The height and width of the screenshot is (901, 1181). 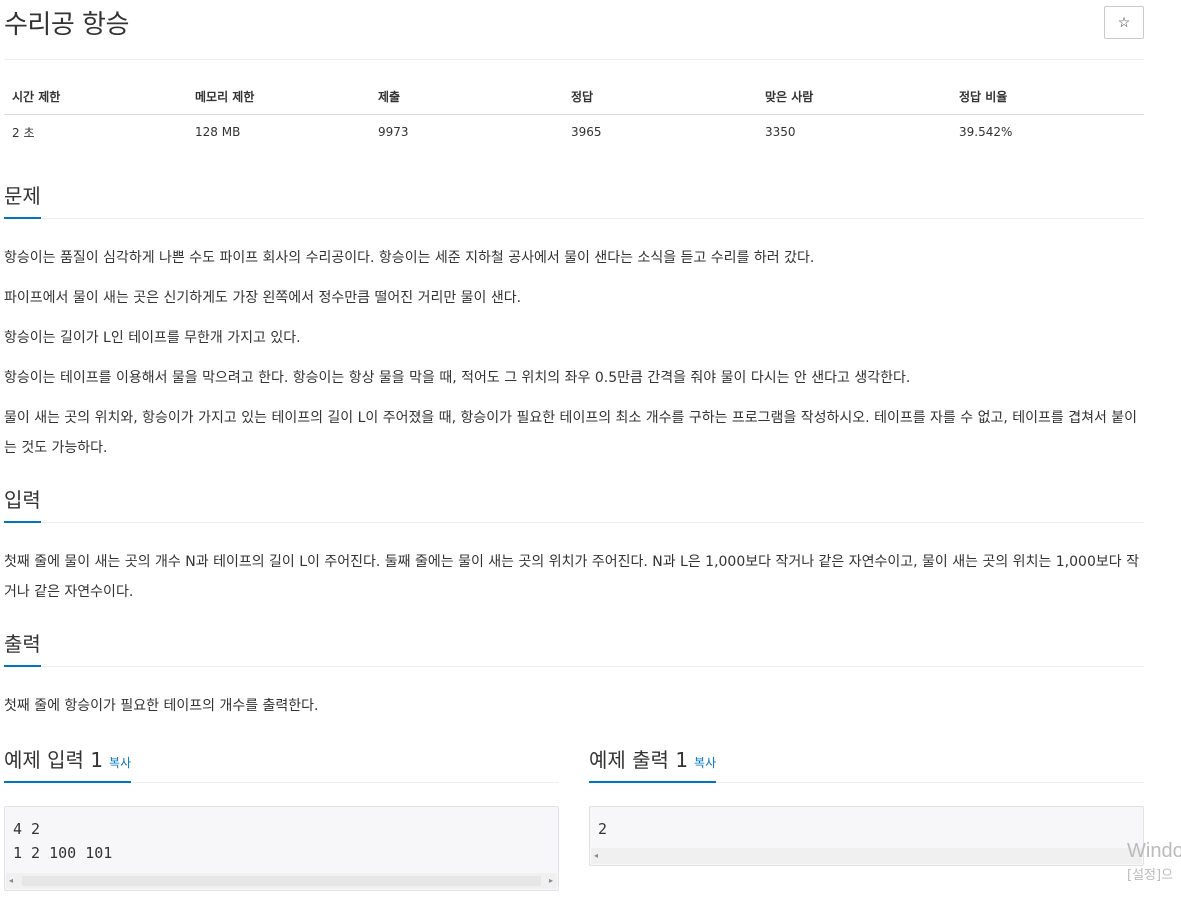 I want to click on output-description: 첫째 줄에 항승이가 필요한 테이프의 개수를 출력한다., so click(x=161, y=706).